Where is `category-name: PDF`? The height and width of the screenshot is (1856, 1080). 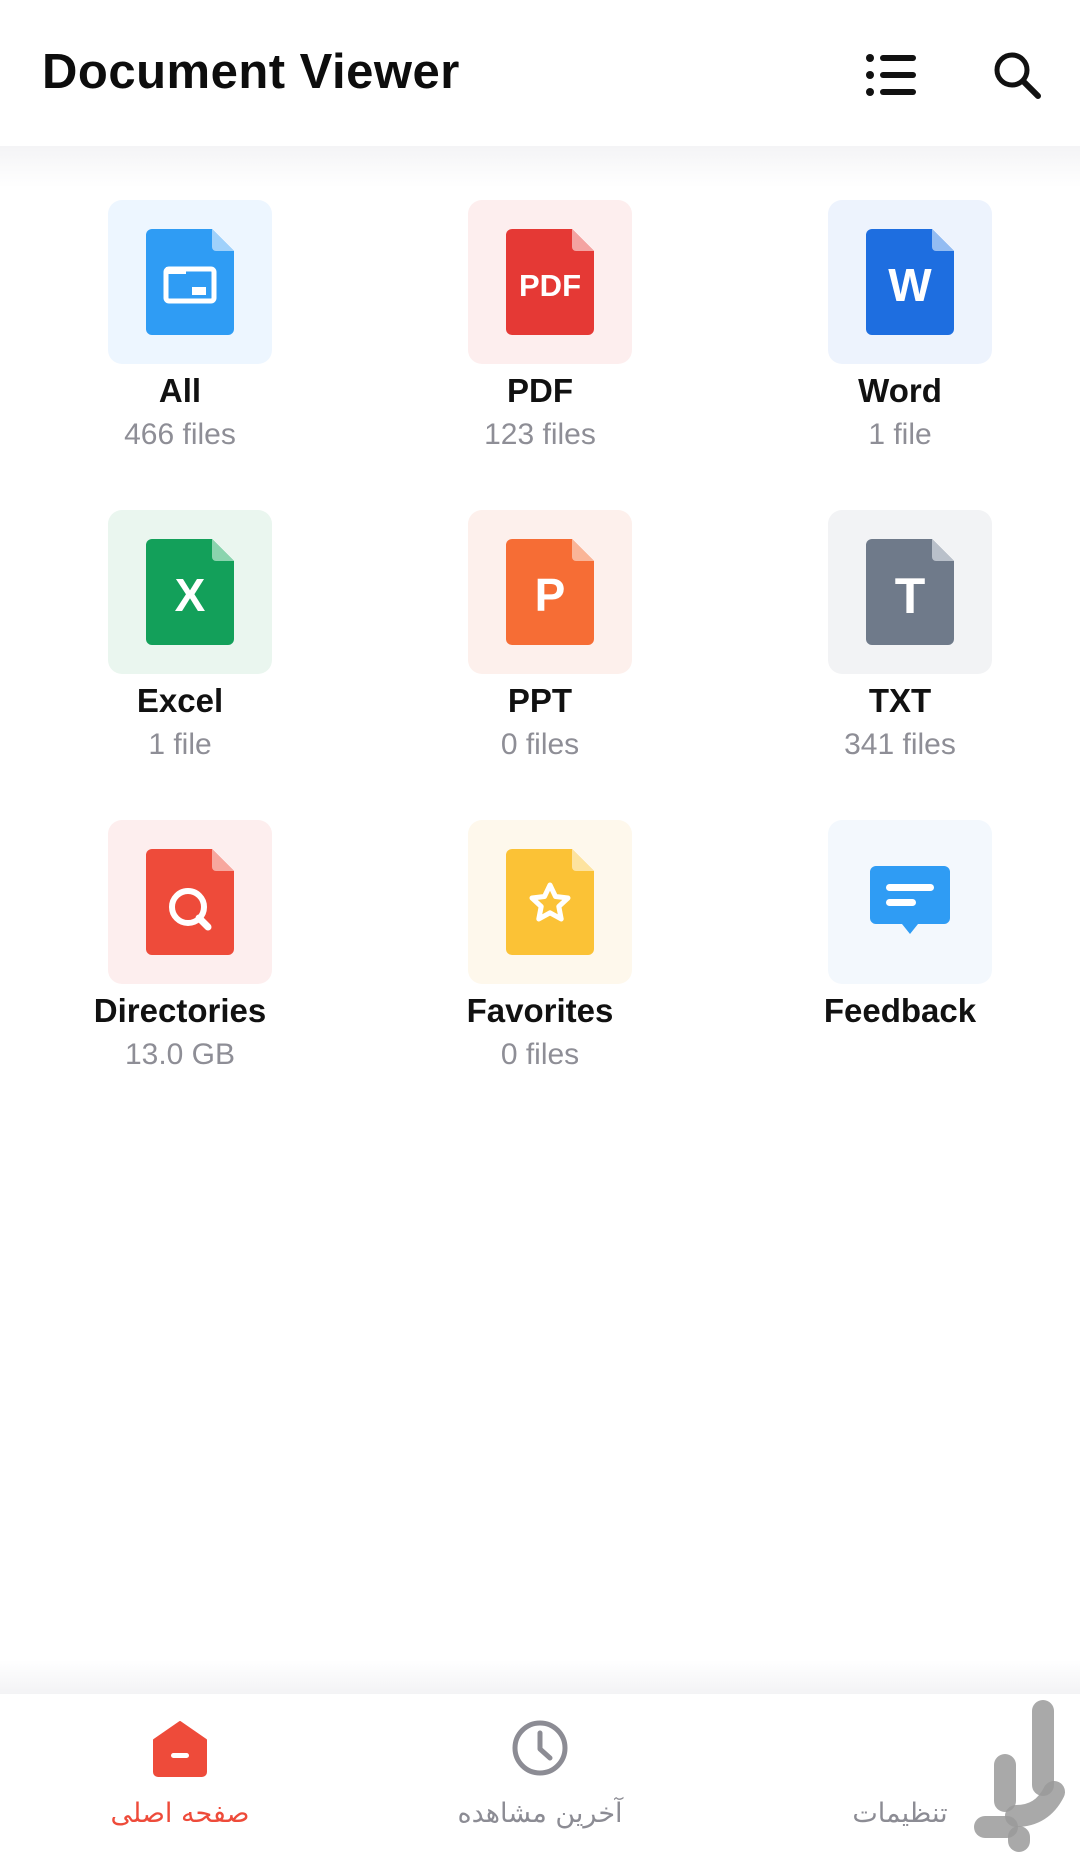
category-name: PDF is located at coordinates (540, 390).